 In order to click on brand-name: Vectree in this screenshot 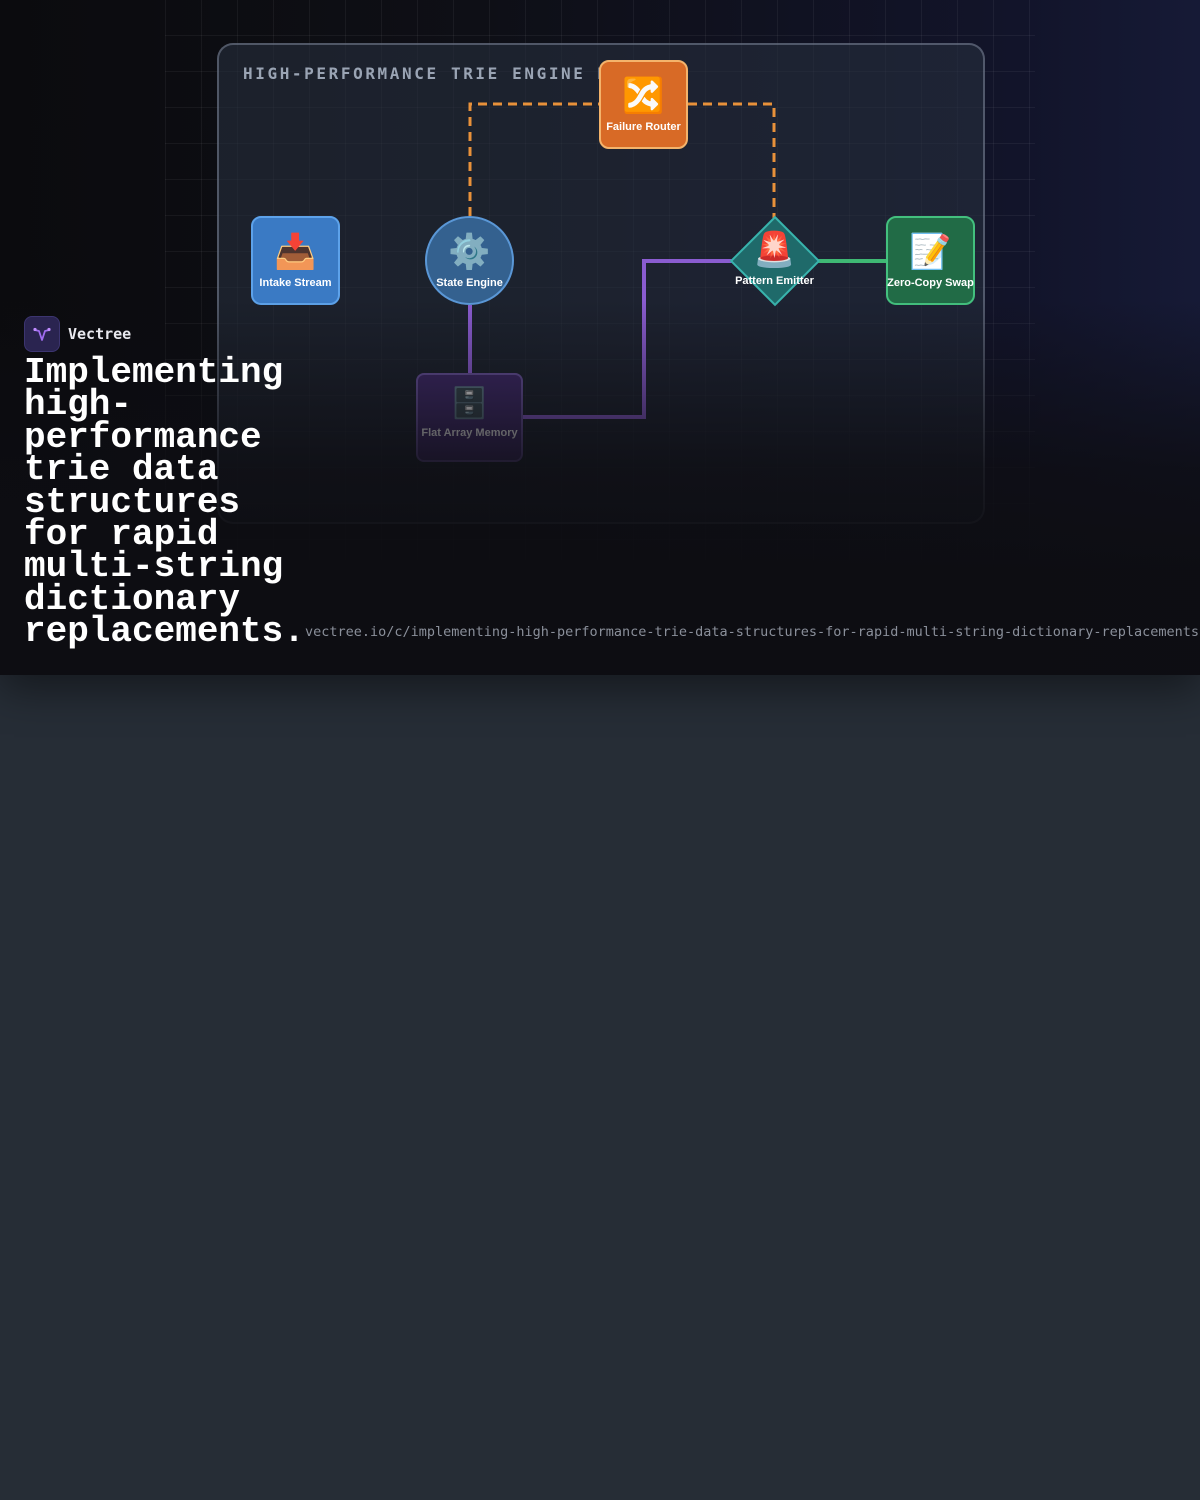, I will do `click(100, 334)`.